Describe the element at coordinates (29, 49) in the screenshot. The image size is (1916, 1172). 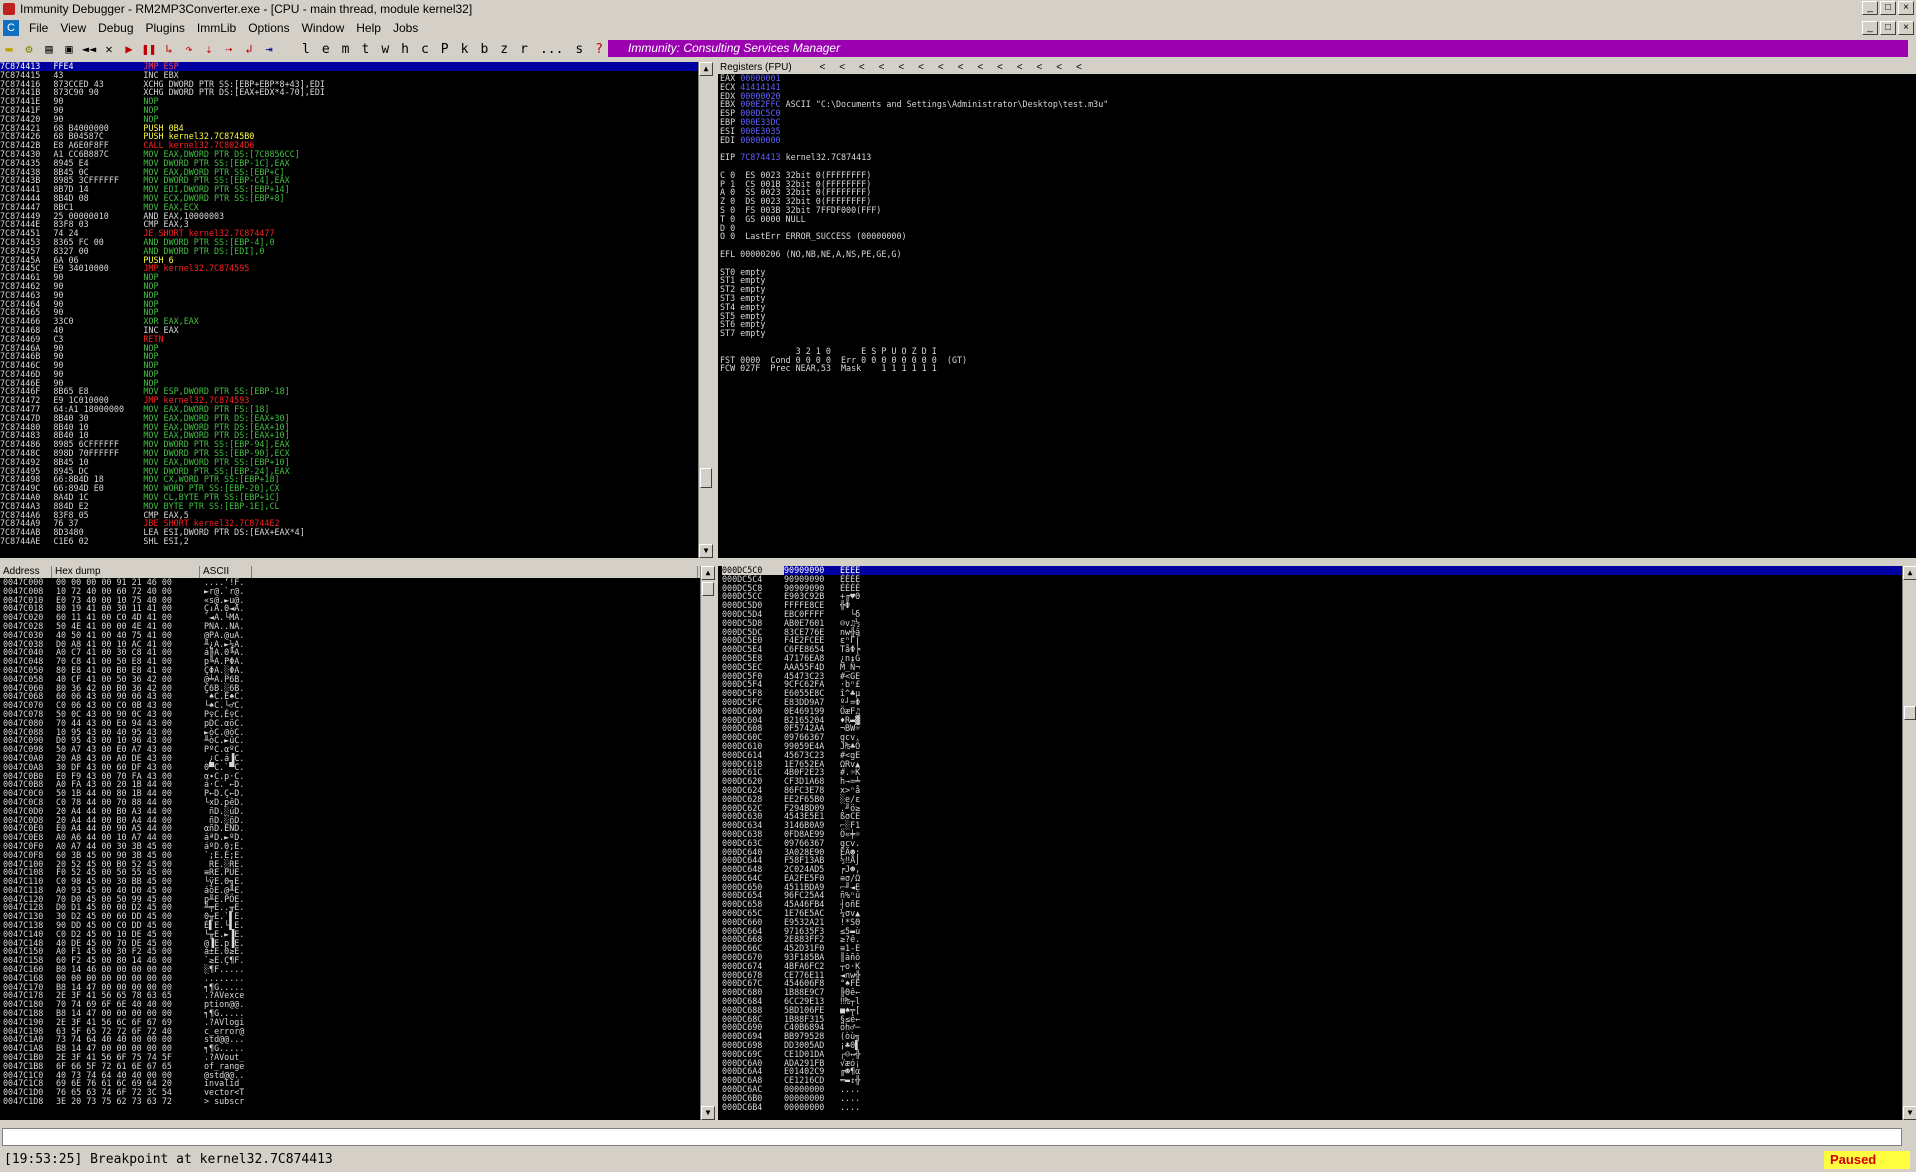
I see `attach-icon: ⚙` at that location.